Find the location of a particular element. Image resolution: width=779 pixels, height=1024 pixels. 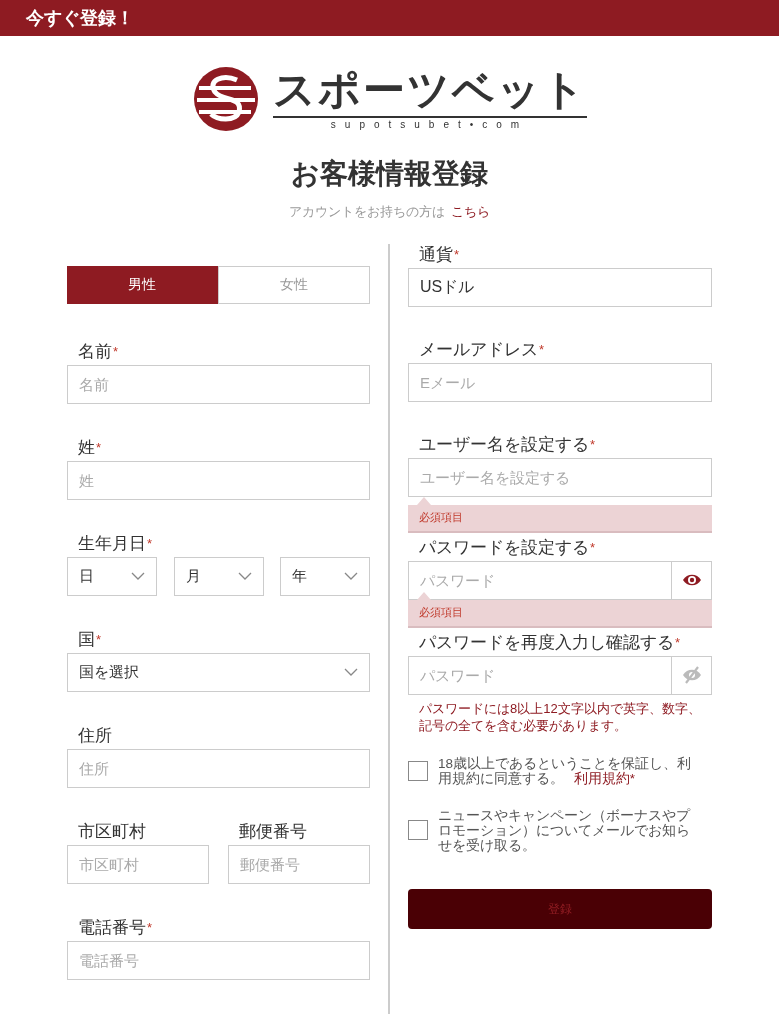

select-field: 日 is located at coordinates (112, 576).